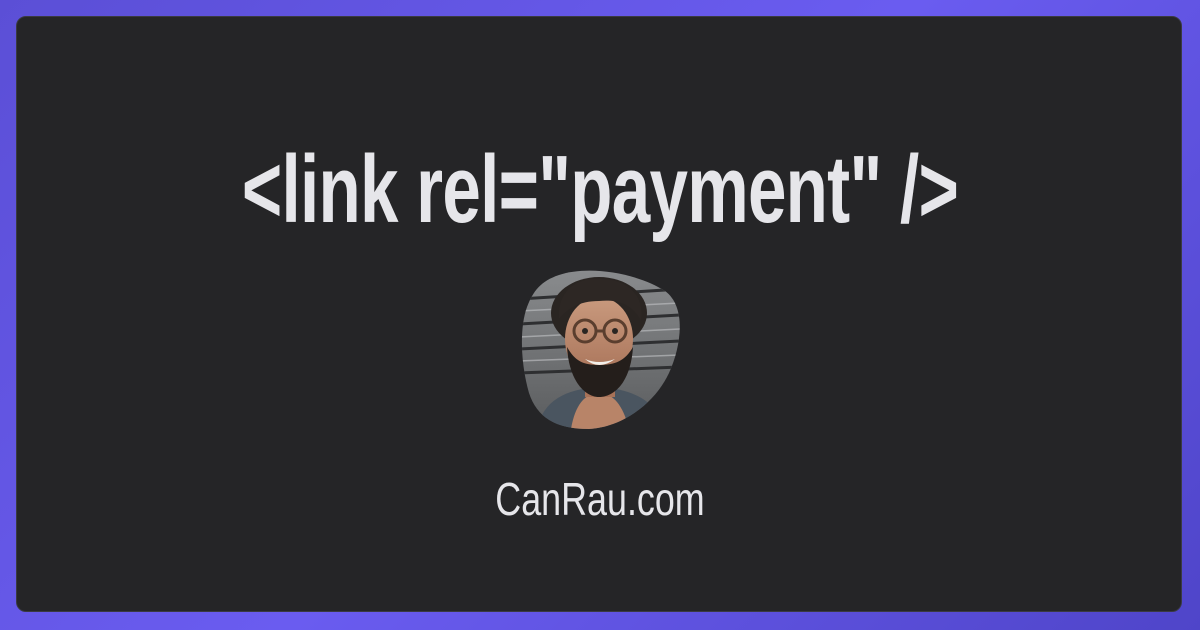  What do you see at coordinates (600, 189) in the screenshot?
I see `headline: <link rel="payment" />` at bounding box center [600, 189].